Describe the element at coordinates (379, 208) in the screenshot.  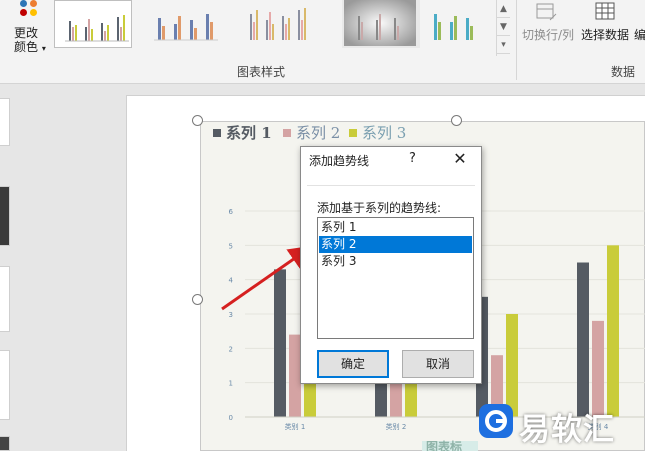
I see `dialog-prompt: 添加基于系列的趋势线:` at that location.